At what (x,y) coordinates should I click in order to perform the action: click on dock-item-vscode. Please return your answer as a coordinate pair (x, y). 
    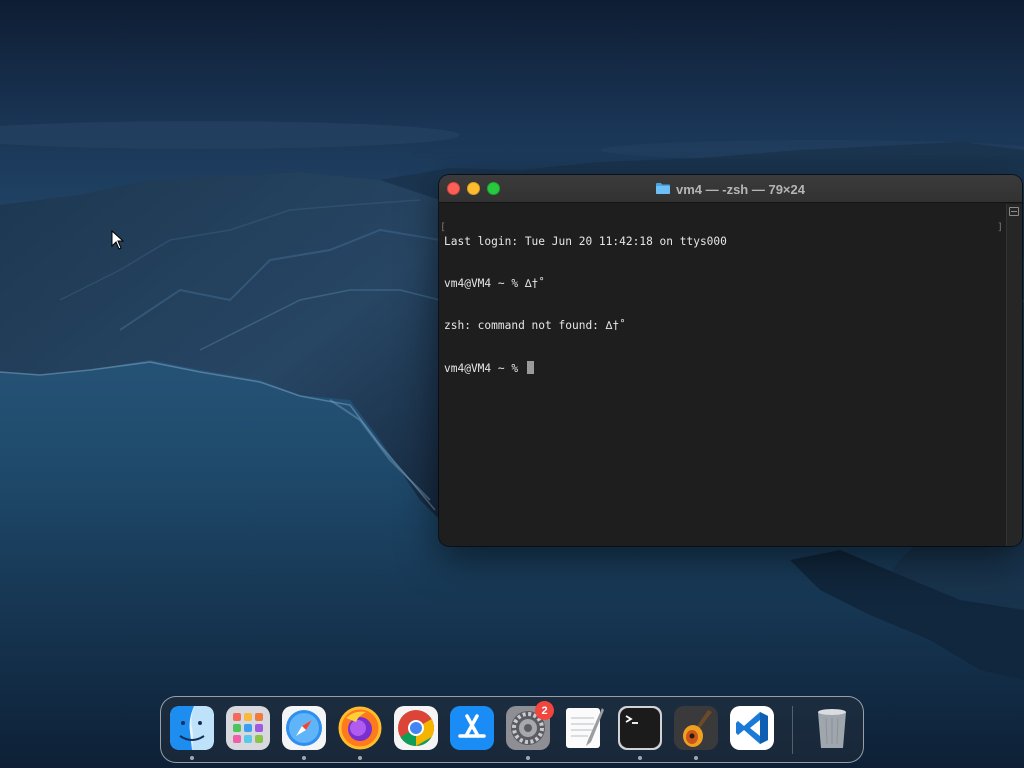
    Looking at the image, I should click on (752, 728).